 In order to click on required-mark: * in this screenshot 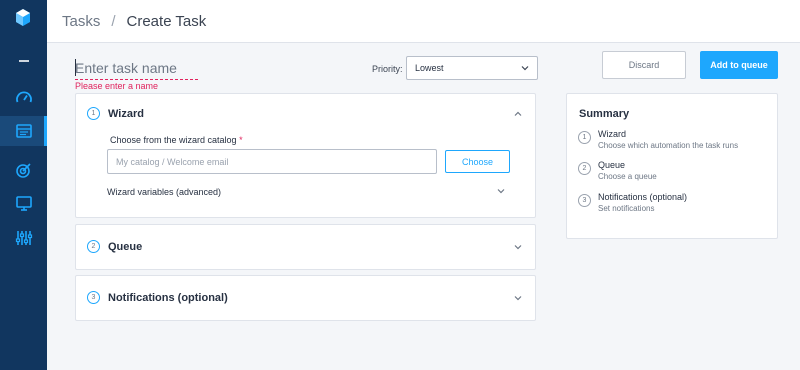, I will do `click(241, 140)`.